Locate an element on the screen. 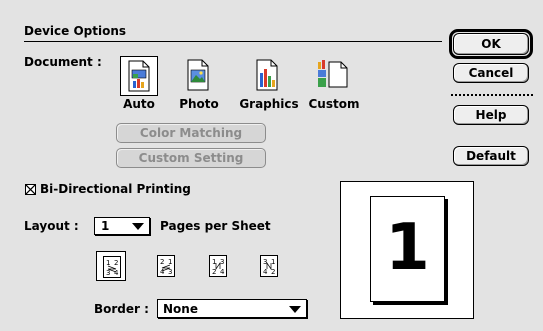  layout-order-2-button: 21 43 is located at coordinates (166, 266).